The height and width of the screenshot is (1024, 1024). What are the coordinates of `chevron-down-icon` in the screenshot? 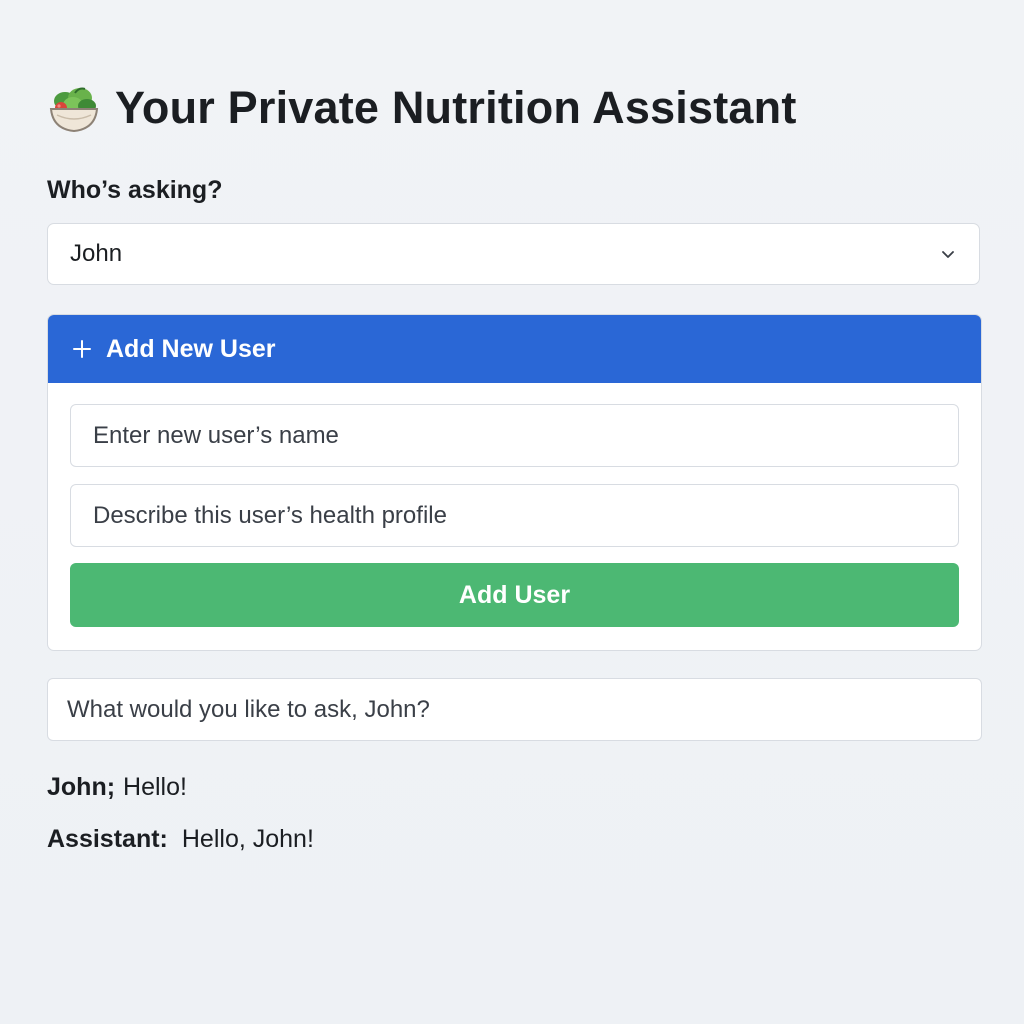 It's located at (948, 254).